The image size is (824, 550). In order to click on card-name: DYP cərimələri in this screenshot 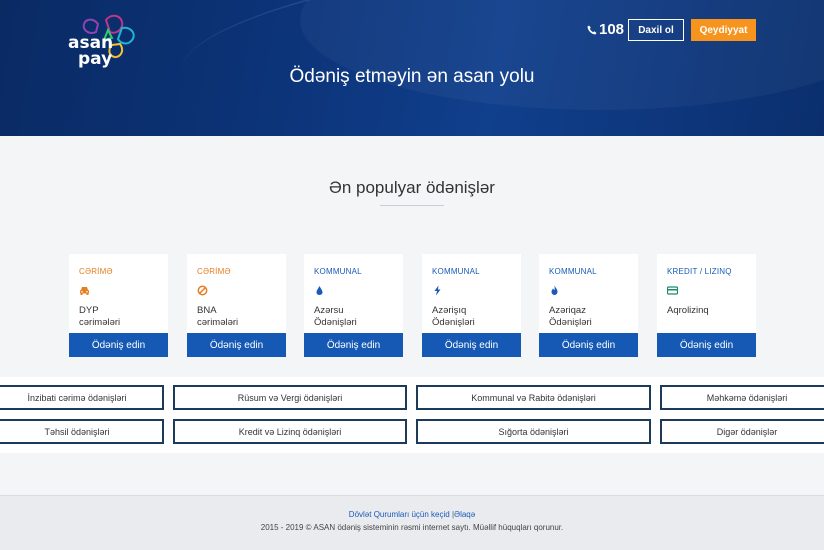, I will do `click(100, 316)`.